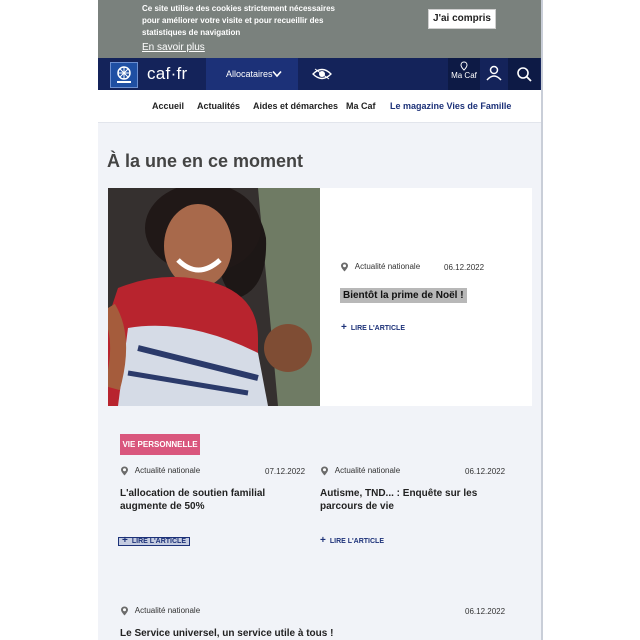 Image resolution: width=640 pixels, height=640 pixels. I want to click on article-1-category-label: Actualité nationale, so click(167, 471).